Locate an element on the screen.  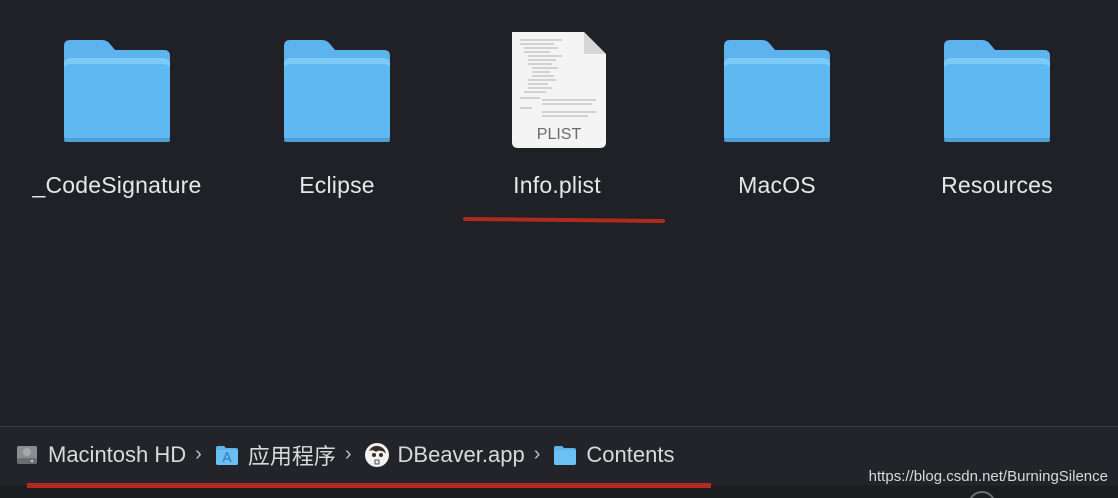
breadcrumb-item-macintosh-hd: Macintosh HD is located at coordinates (100, 455).